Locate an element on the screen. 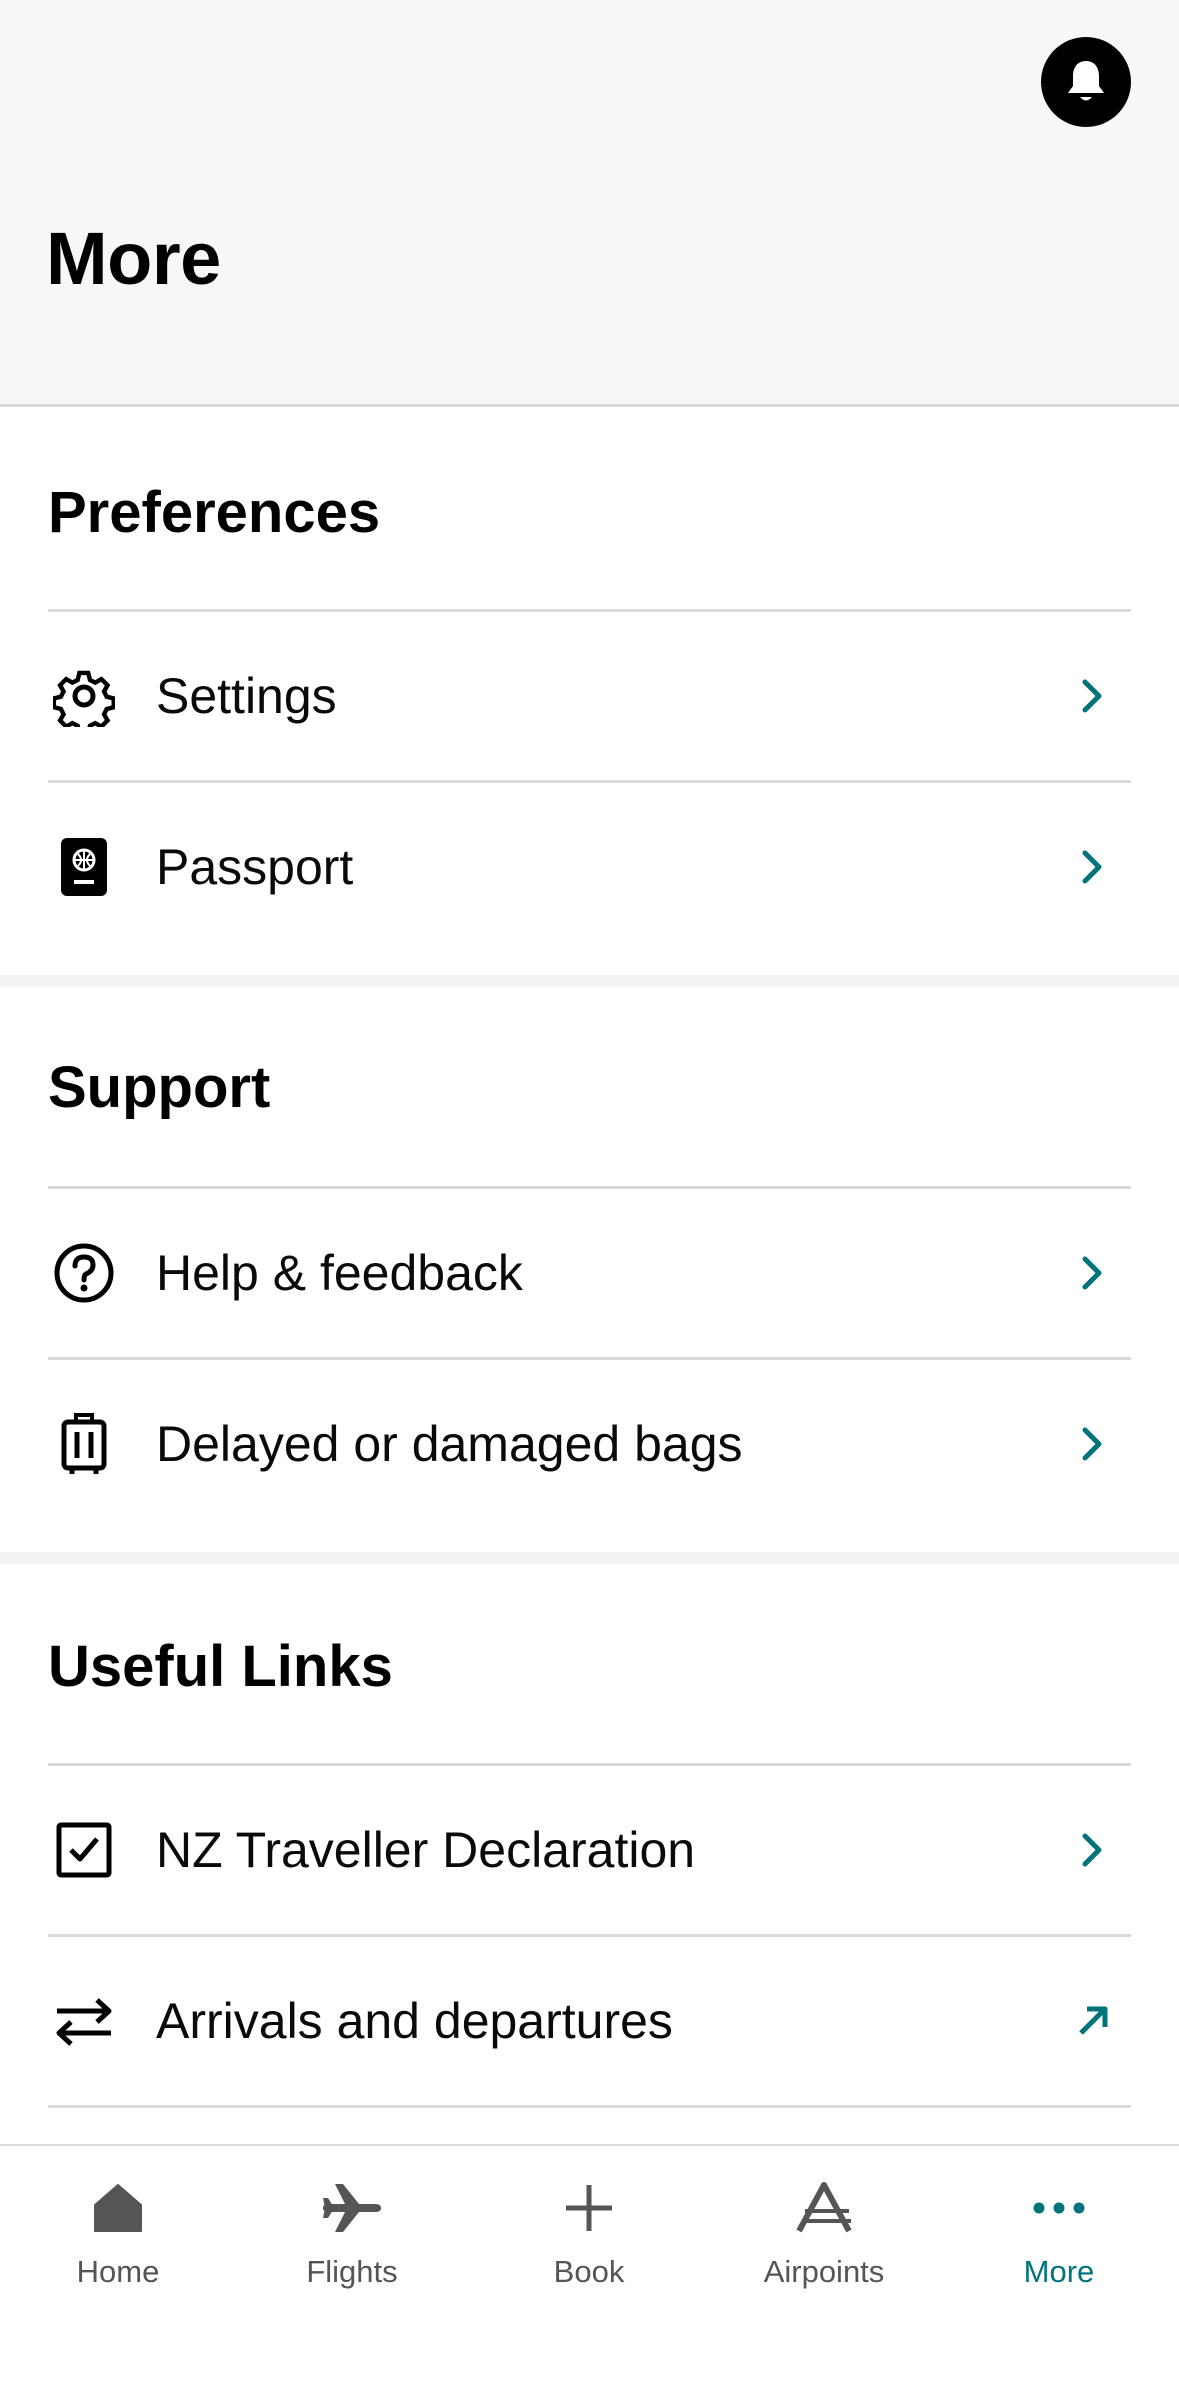  delayed-bags-label: Delayed or damaged bags is located at coordinates (449, 1444).